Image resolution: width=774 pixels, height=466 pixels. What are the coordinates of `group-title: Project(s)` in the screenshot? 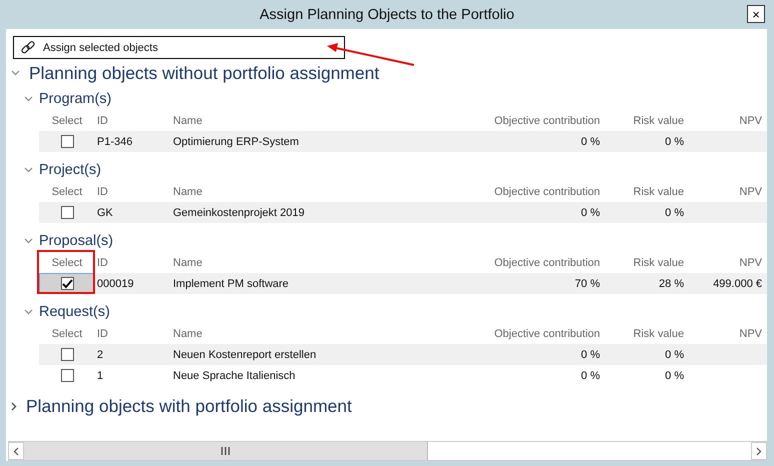 It's located at (70, 170).